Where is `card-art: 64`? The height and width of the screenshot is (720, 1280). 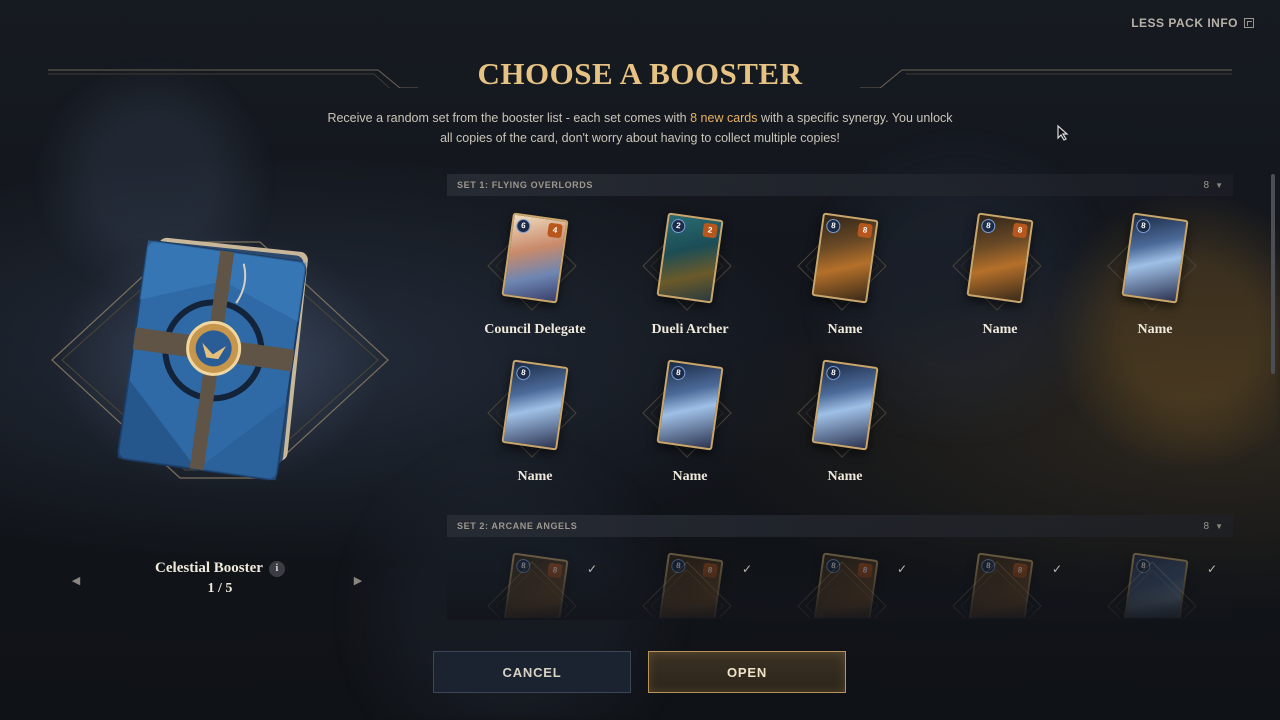 card-art: 64 is located at coordinates (535, 258).